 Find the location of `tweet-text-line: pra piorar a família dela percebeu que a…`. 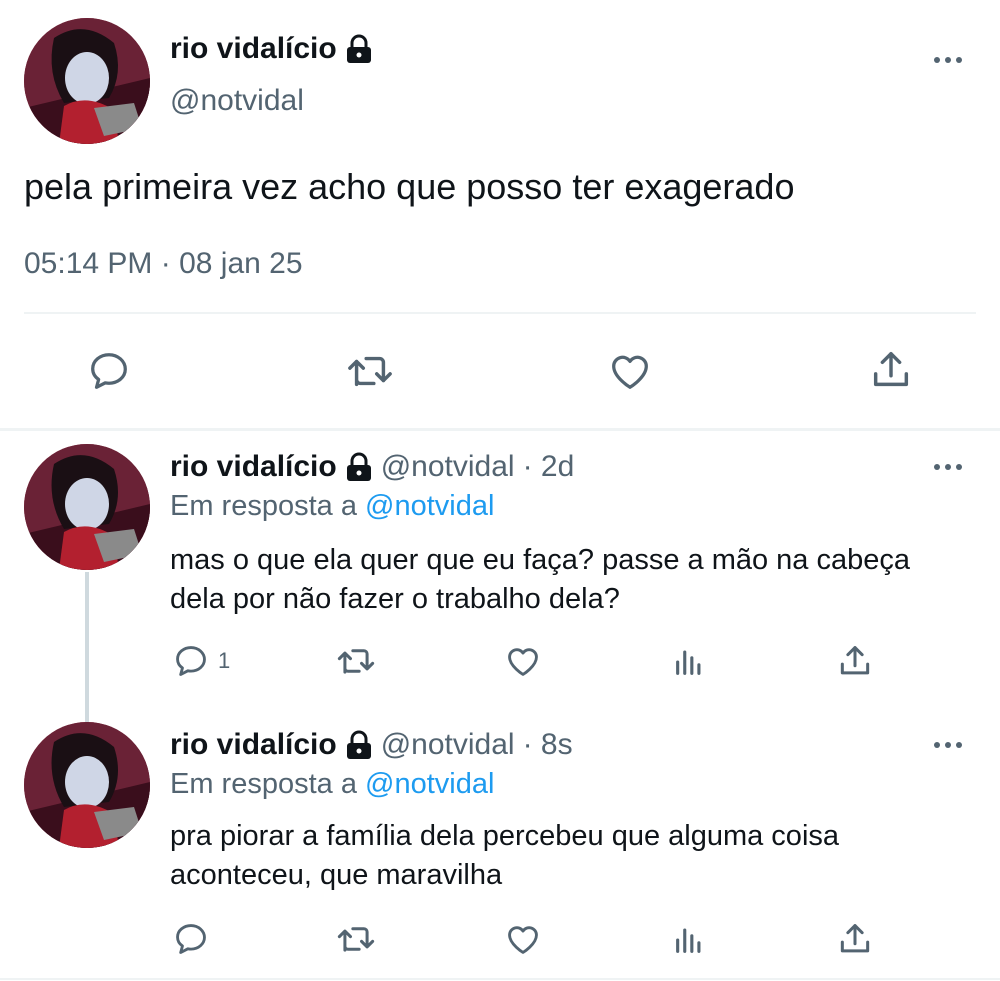

tweet-text-line: pra piorar a família dela percebeu que a… is located at coordinates (505, 836).